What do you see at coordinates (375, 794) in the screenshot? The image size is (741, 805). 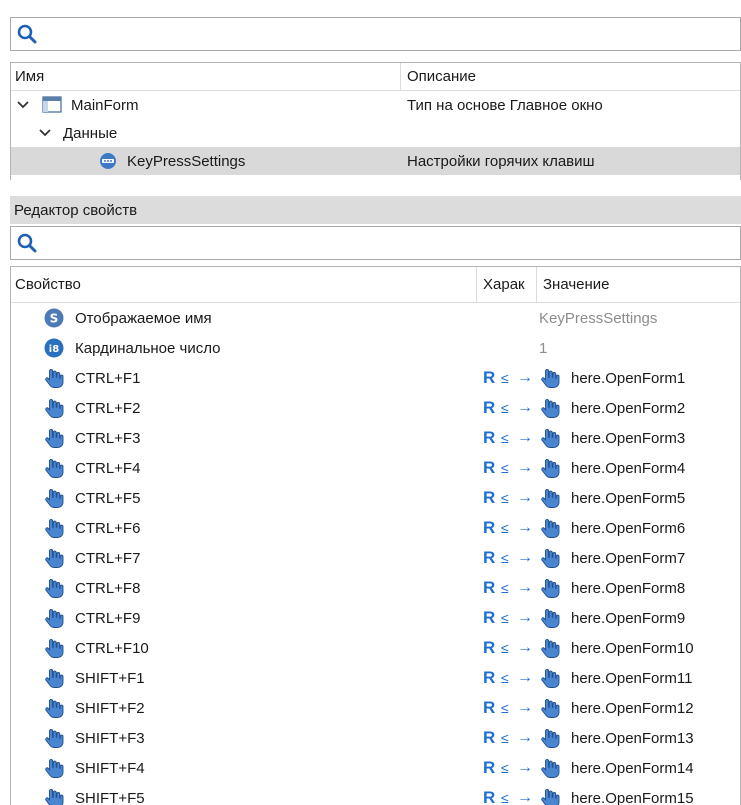 I see `property-row-hotkey: SHIFT+F5 R ≤ → here.OpenForm15` at bounding box center [375, 794].